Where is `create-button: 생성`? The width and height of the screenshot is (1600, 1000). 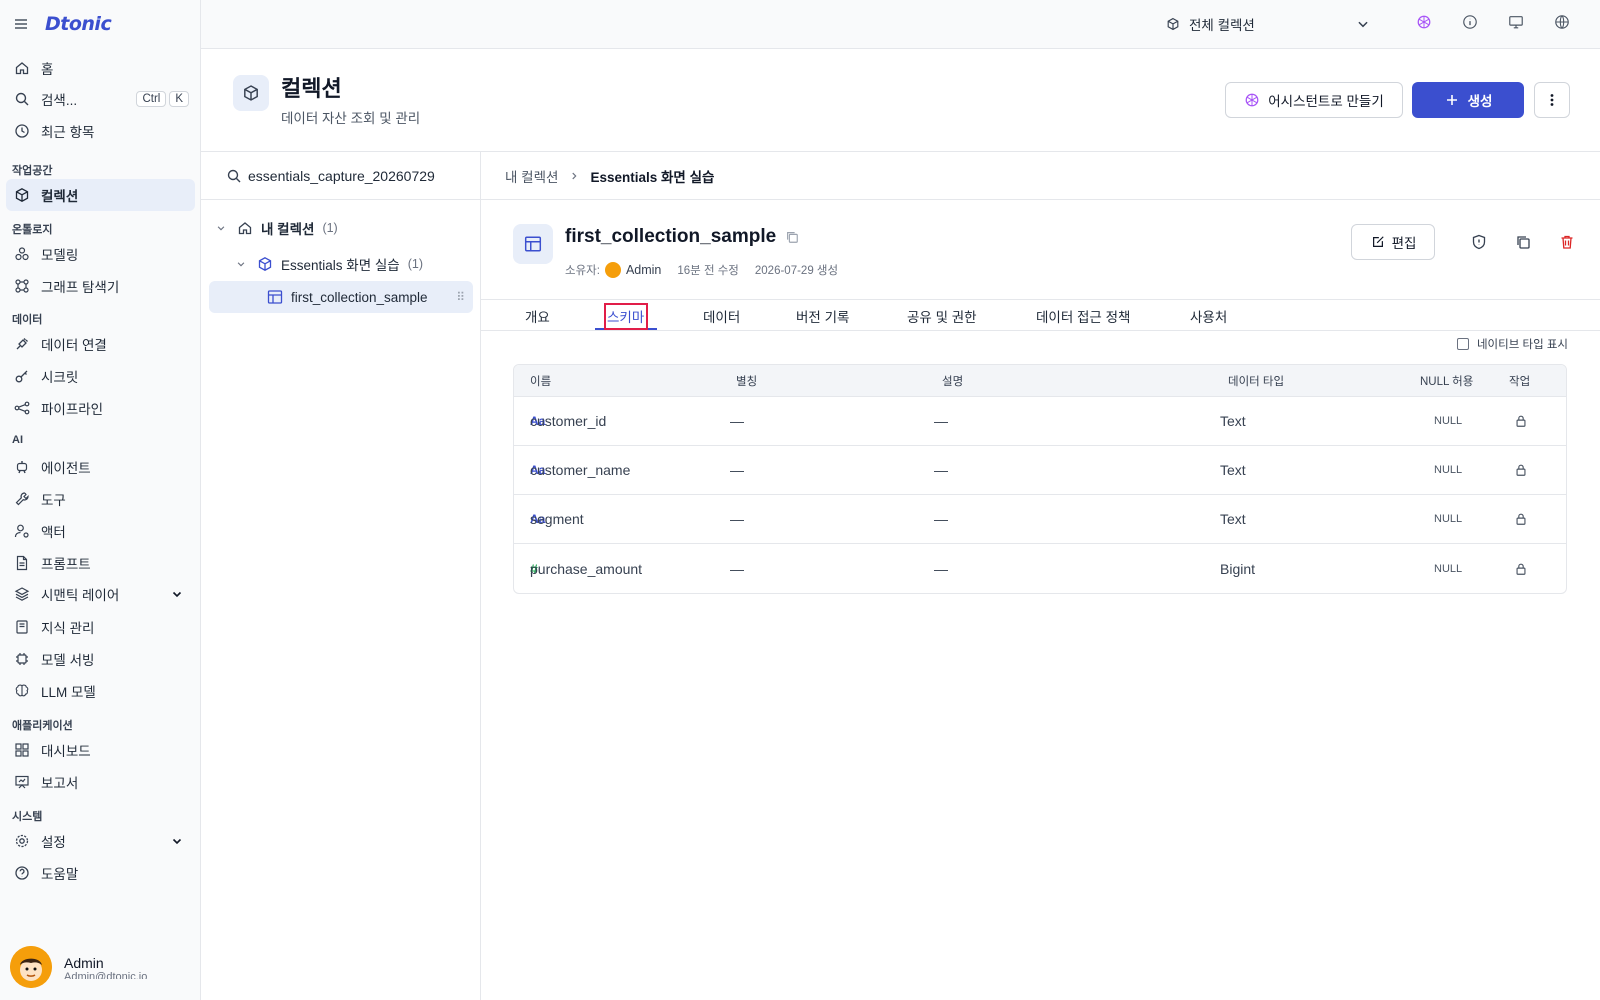 create-button: 생성 is located at coordinates (1468, 100).